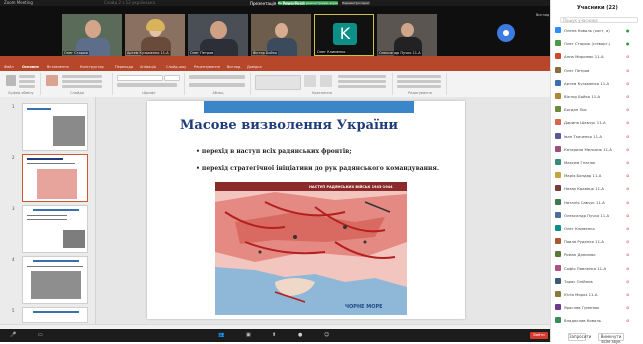 Image resolution: width=643 pixels, height=344 pixels. What do you see at coordinates (344, 35) in the screenshot?
I see `video-tile: K Олег Клименко` at bounding box center [344, 35].